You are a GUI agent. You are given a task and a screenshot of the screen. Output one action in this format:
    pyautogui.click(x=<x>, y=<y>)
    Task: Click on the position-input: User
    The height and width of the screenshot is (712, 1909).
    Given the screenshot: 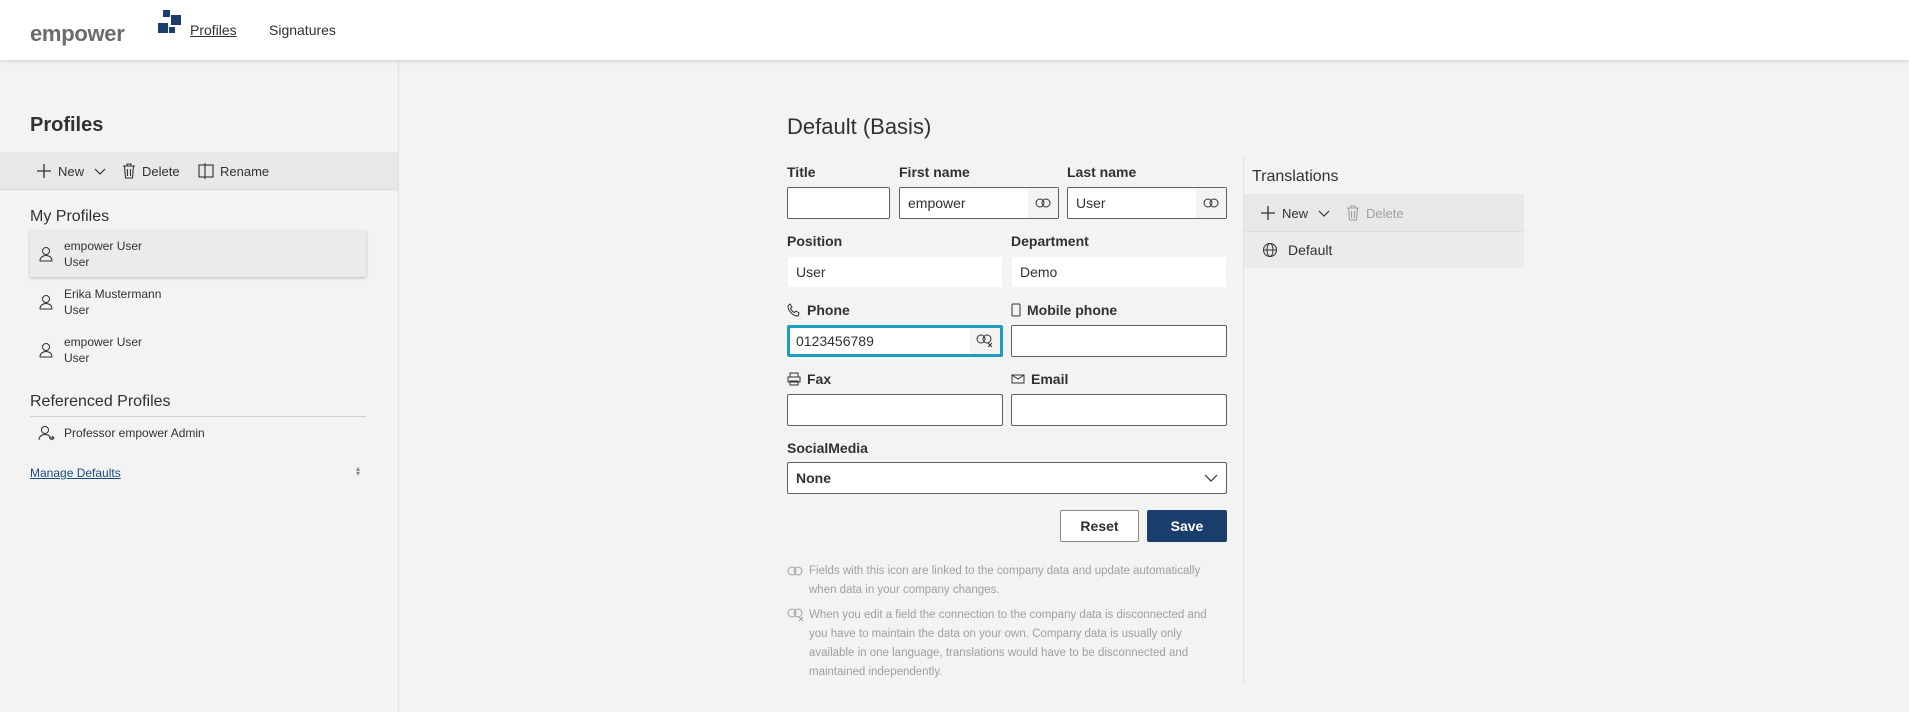 What is the action you would take?
    pyautogui.click(x=895, y=272)
    